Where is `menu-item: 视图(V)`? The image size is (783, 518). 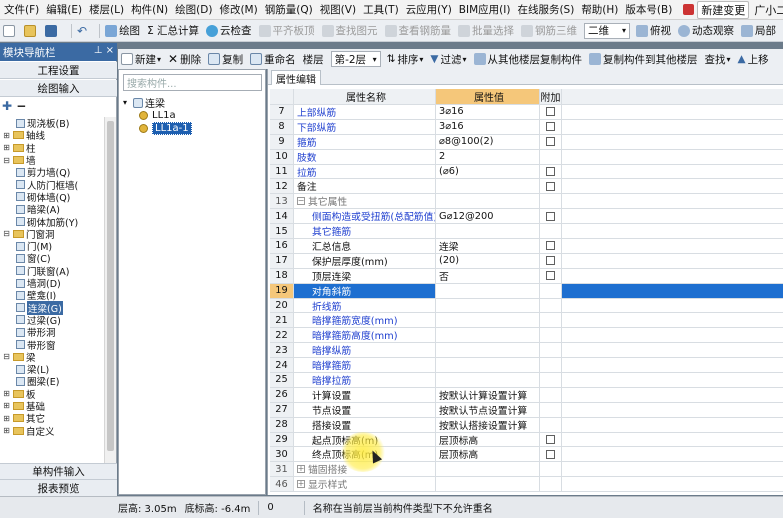 menu-item: 视图(V) is located at coordinates (338, 9).